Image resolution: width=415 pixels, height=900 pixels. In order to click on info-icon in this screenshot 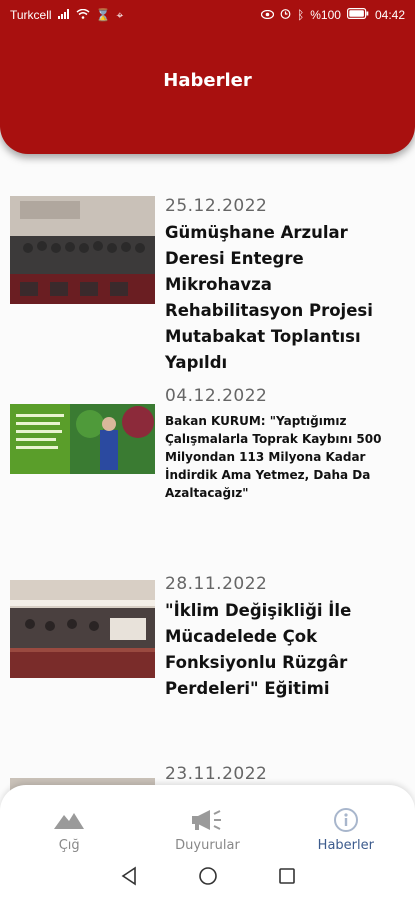, I will do `click(346, 820)`.